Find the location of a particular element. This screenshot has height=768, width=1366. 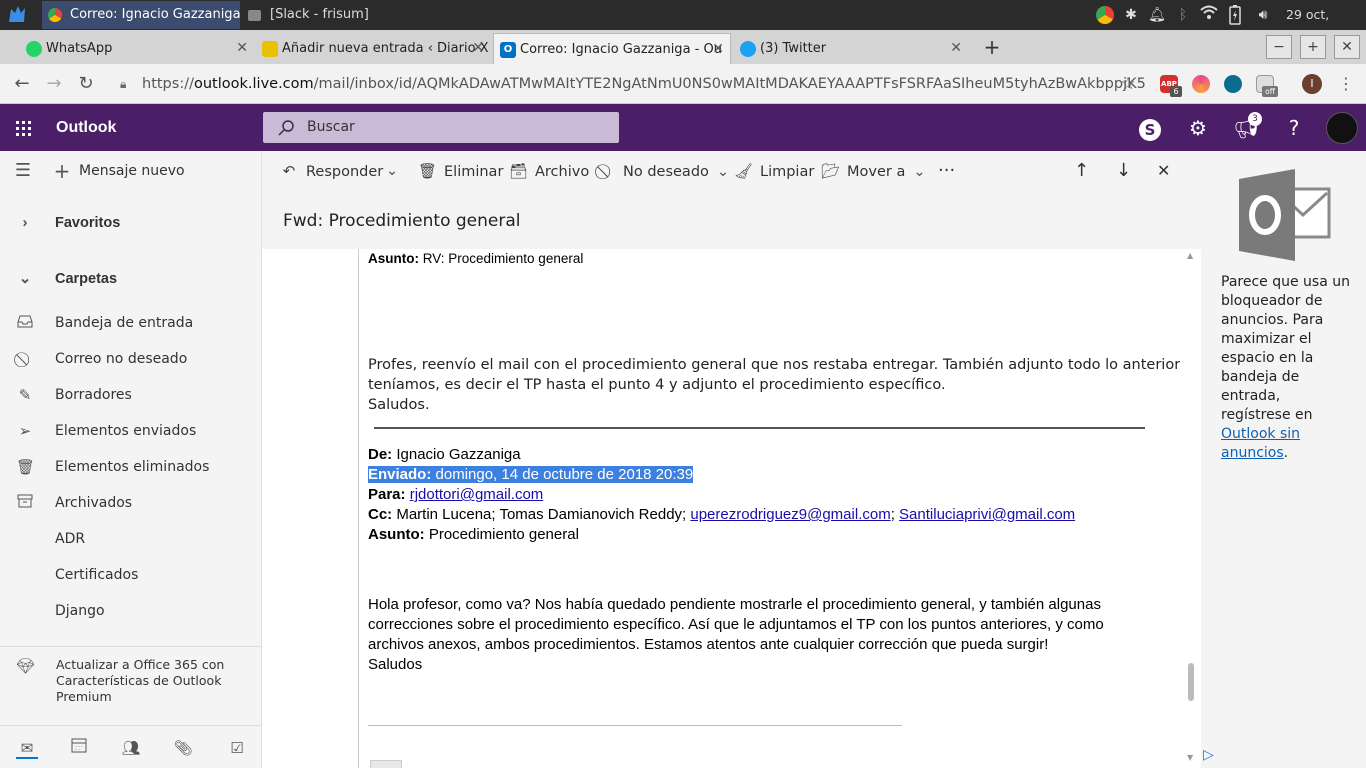

folder-drafts: ✎ Borradores is located at coordinates (131, 395).